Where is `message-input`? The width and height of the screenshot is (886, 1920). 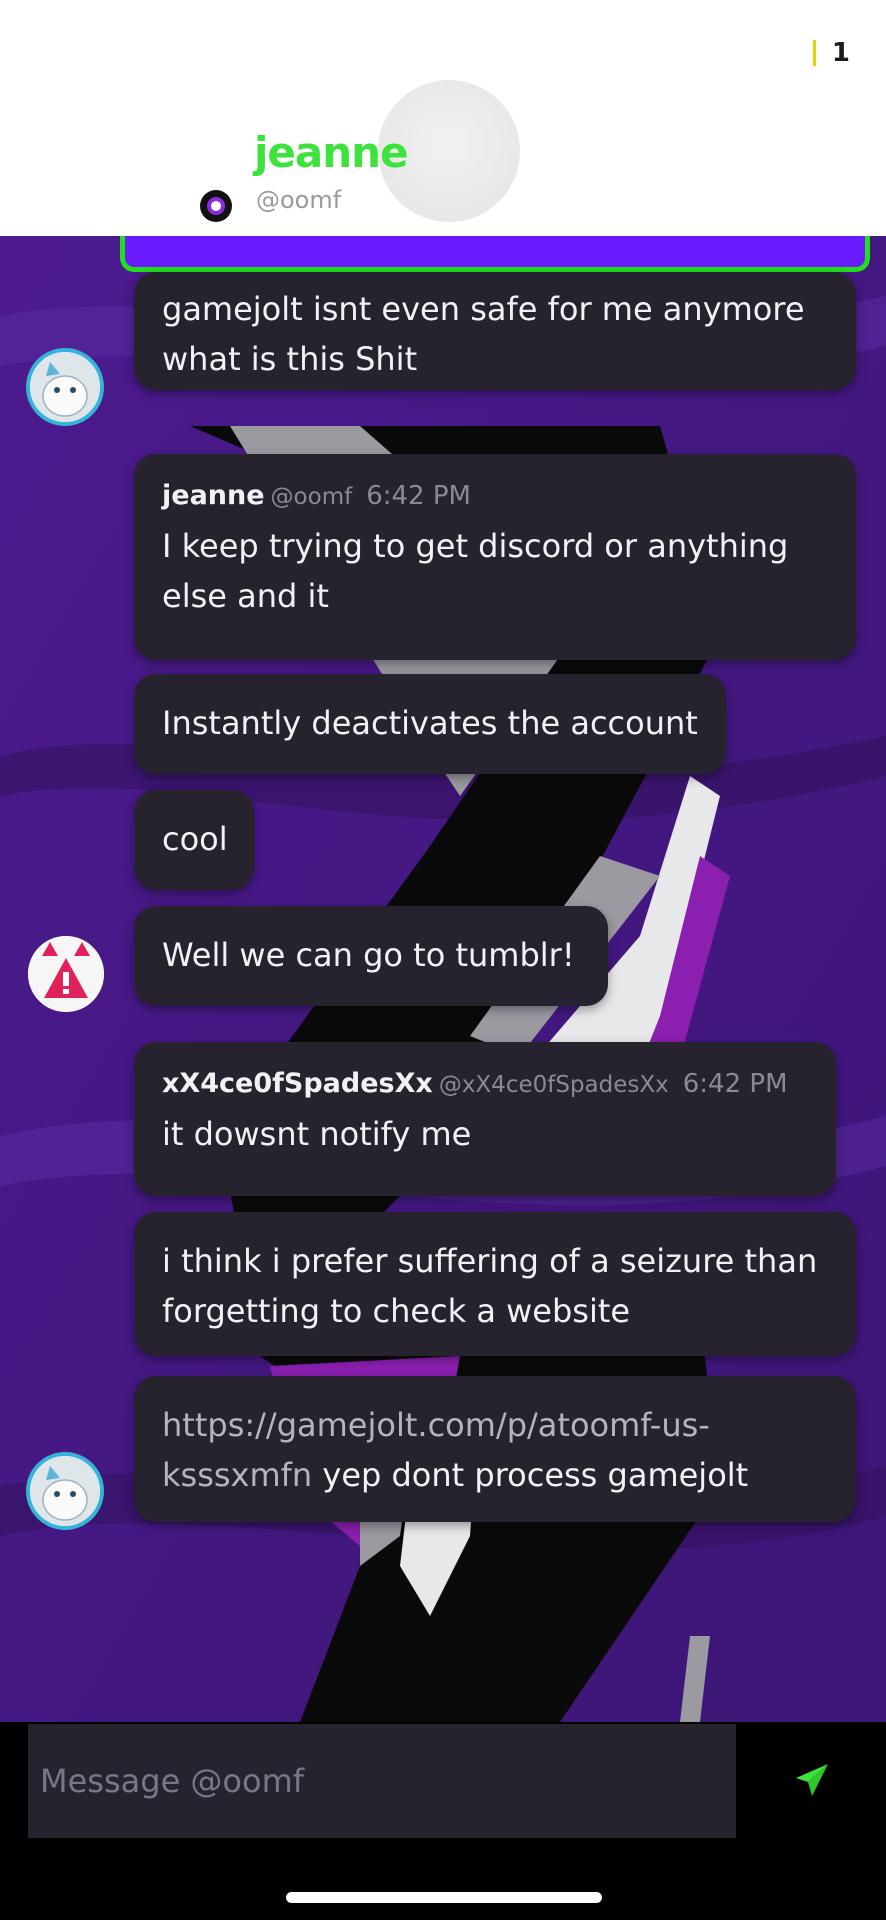 message-input is located at coordinates (382, 1781).